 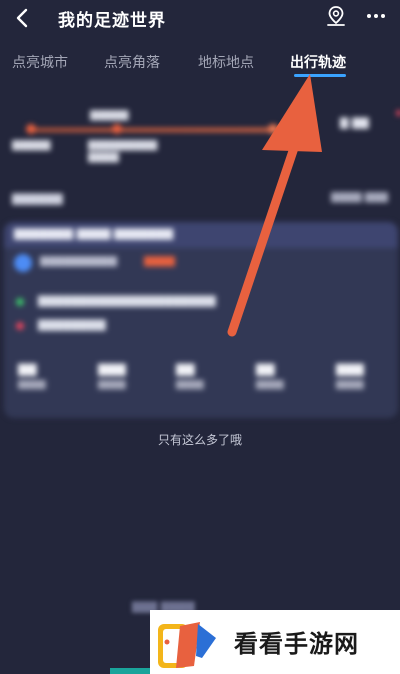 What do you see at coordinates (112, 21) in the screenshot?
I see `page-title: 我的足迹世界` at bounding box center [112, 21].